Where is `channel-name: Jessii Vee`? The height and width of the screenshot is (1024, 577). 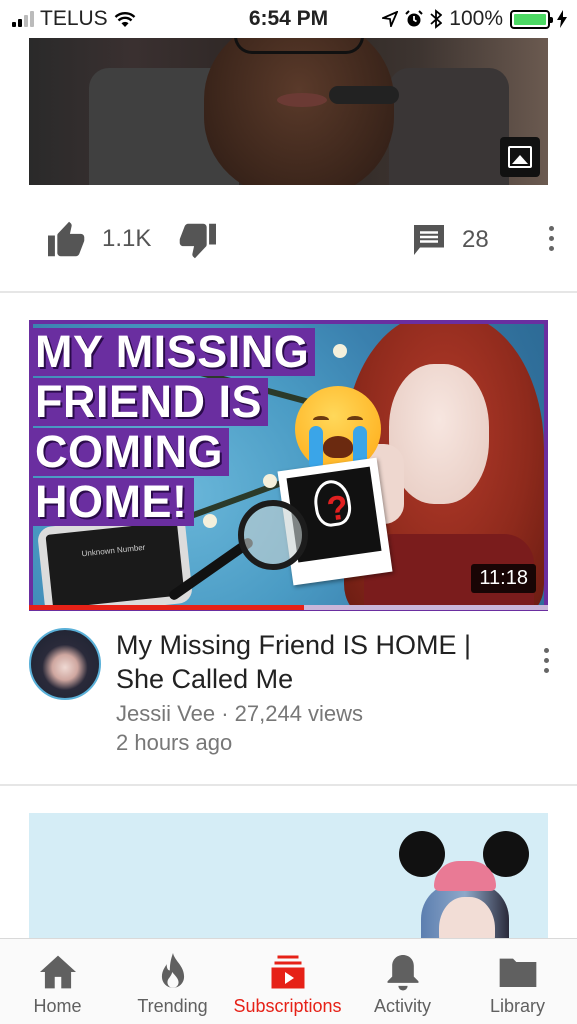
channel-name: Jessii Vee is located at coordinates (166, 713).